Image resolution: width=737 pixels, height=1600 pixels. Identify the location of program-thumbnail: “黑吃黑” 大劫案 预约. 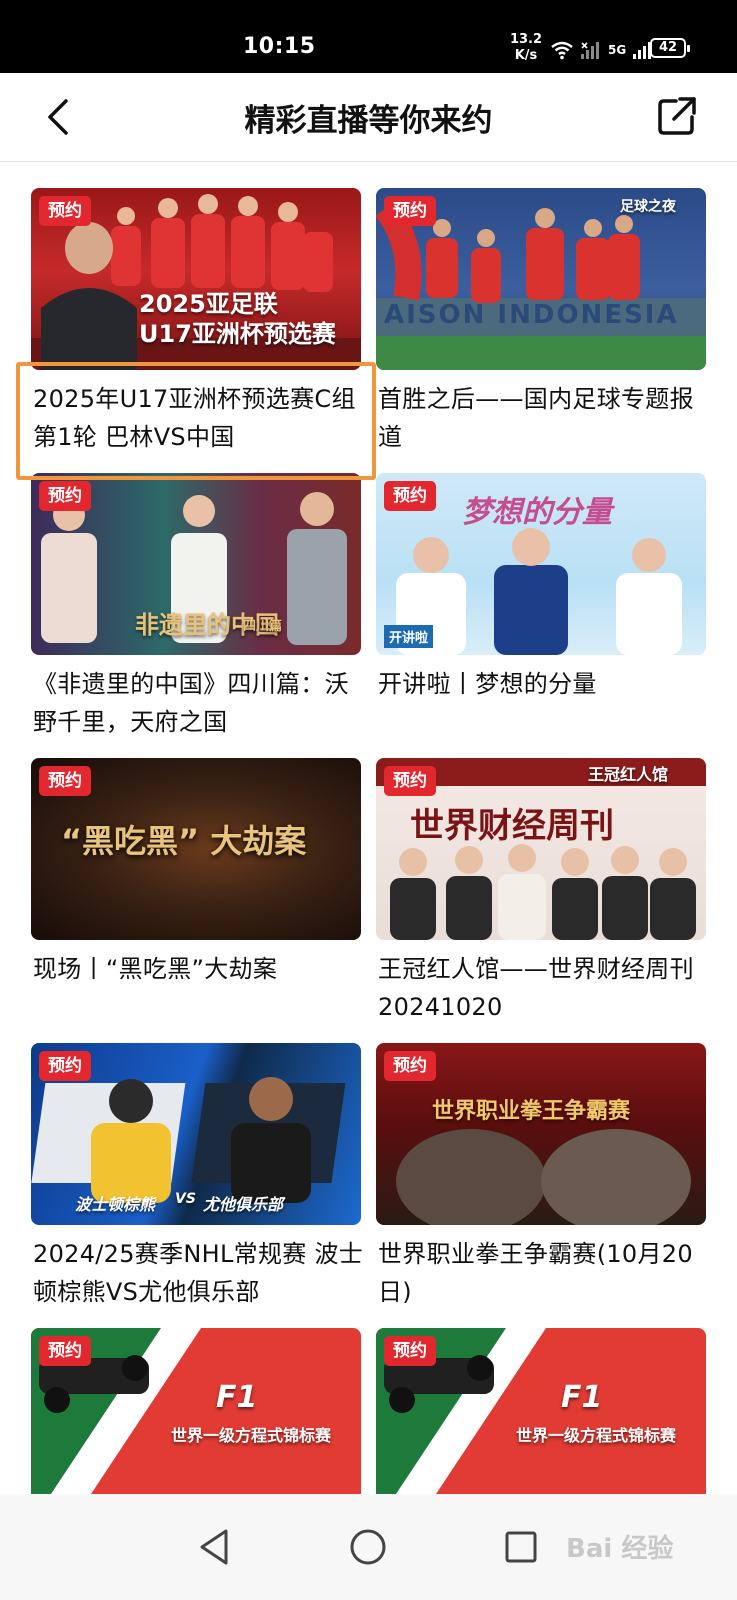
(196, 849).